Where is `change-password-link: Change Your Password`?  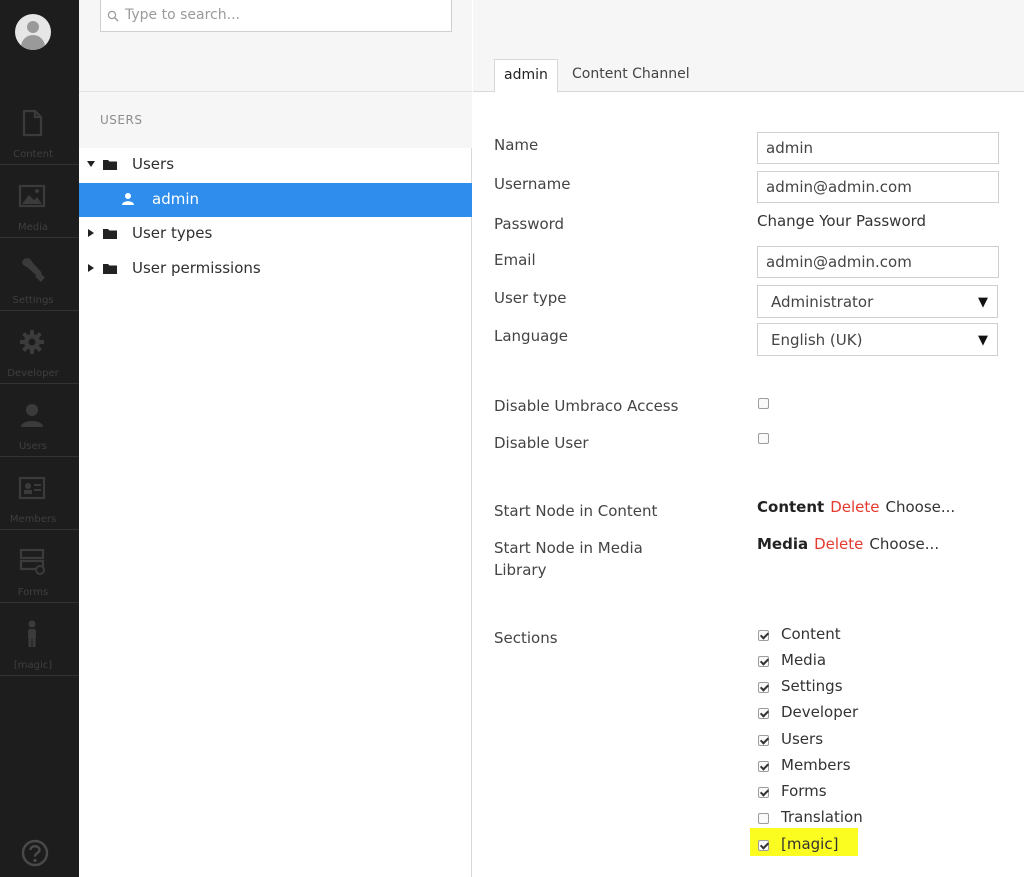
change-password-link: Change Your Password is located at coordinates (841, 221).